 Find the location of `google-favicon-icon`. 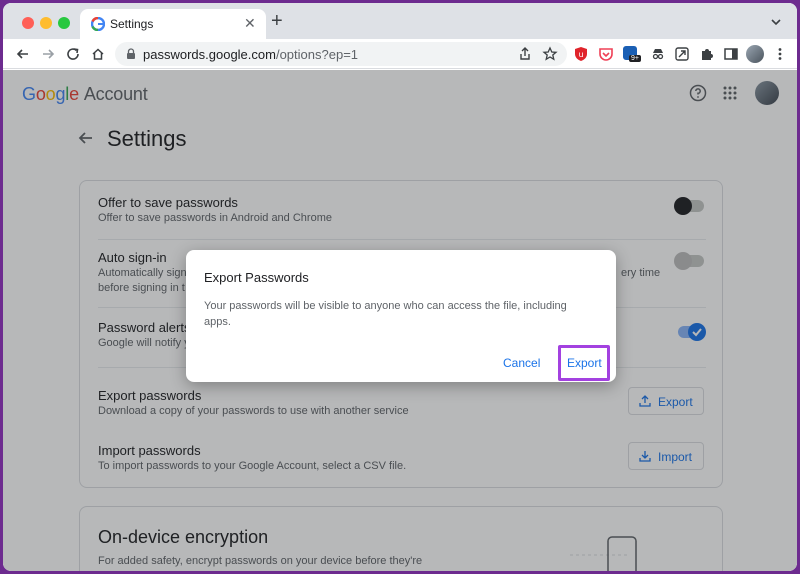

google-favicon-icon is located at coordinates (98, 24).